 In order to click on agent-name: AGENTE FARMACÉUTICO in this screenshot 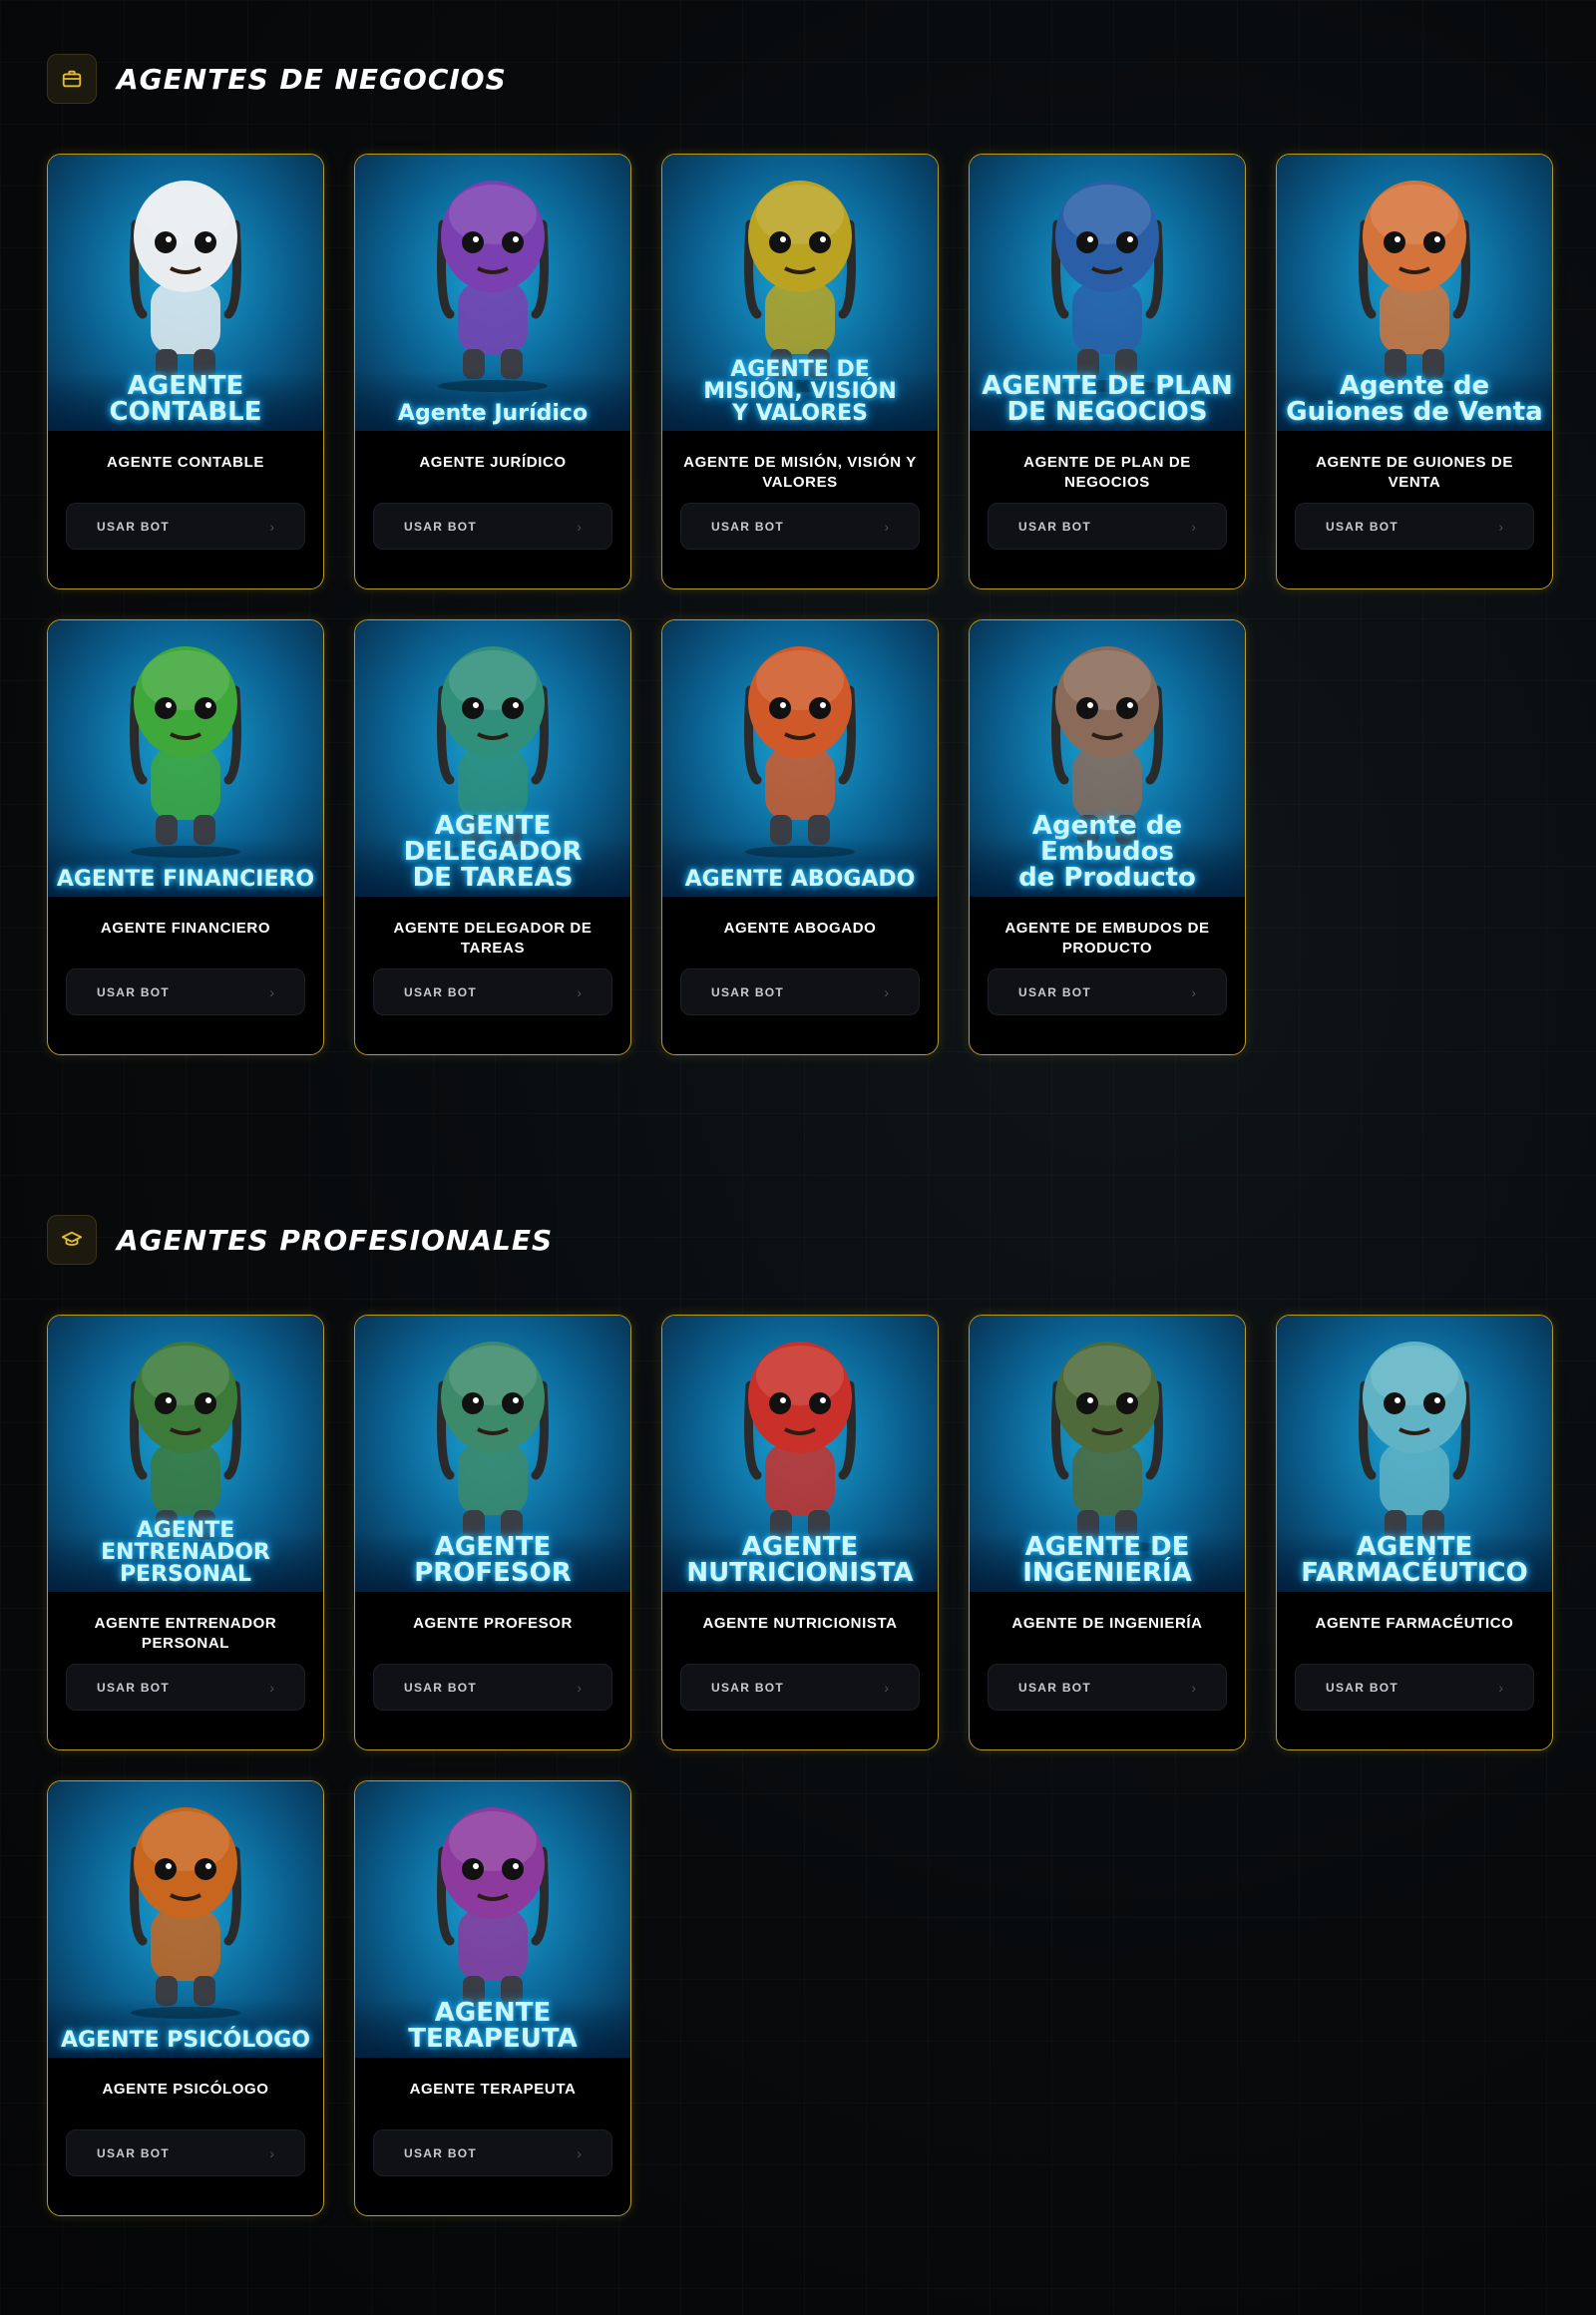, I will do `click(1414, 1623)`.